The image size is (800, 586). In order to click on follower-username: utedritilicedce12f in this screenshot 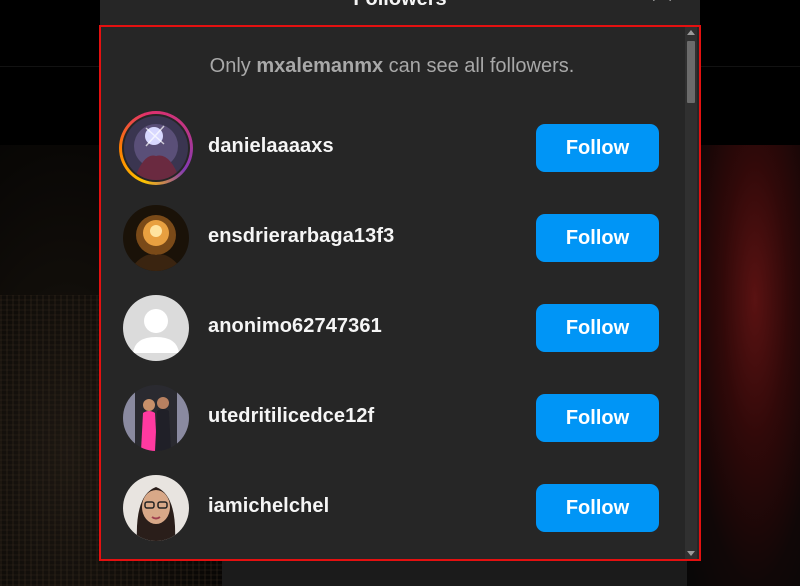, I will do `click(291, 416)`.